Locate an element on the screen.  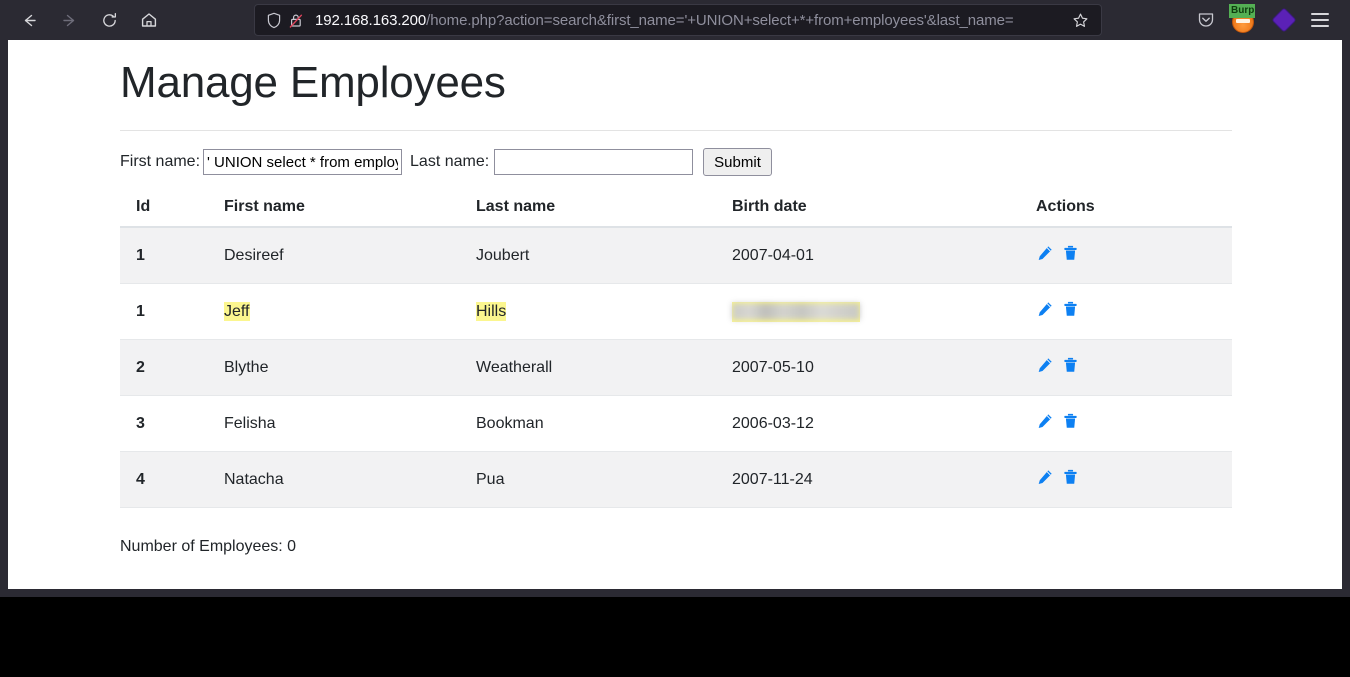
cell-birth-date is located at coordinates (884, 311).